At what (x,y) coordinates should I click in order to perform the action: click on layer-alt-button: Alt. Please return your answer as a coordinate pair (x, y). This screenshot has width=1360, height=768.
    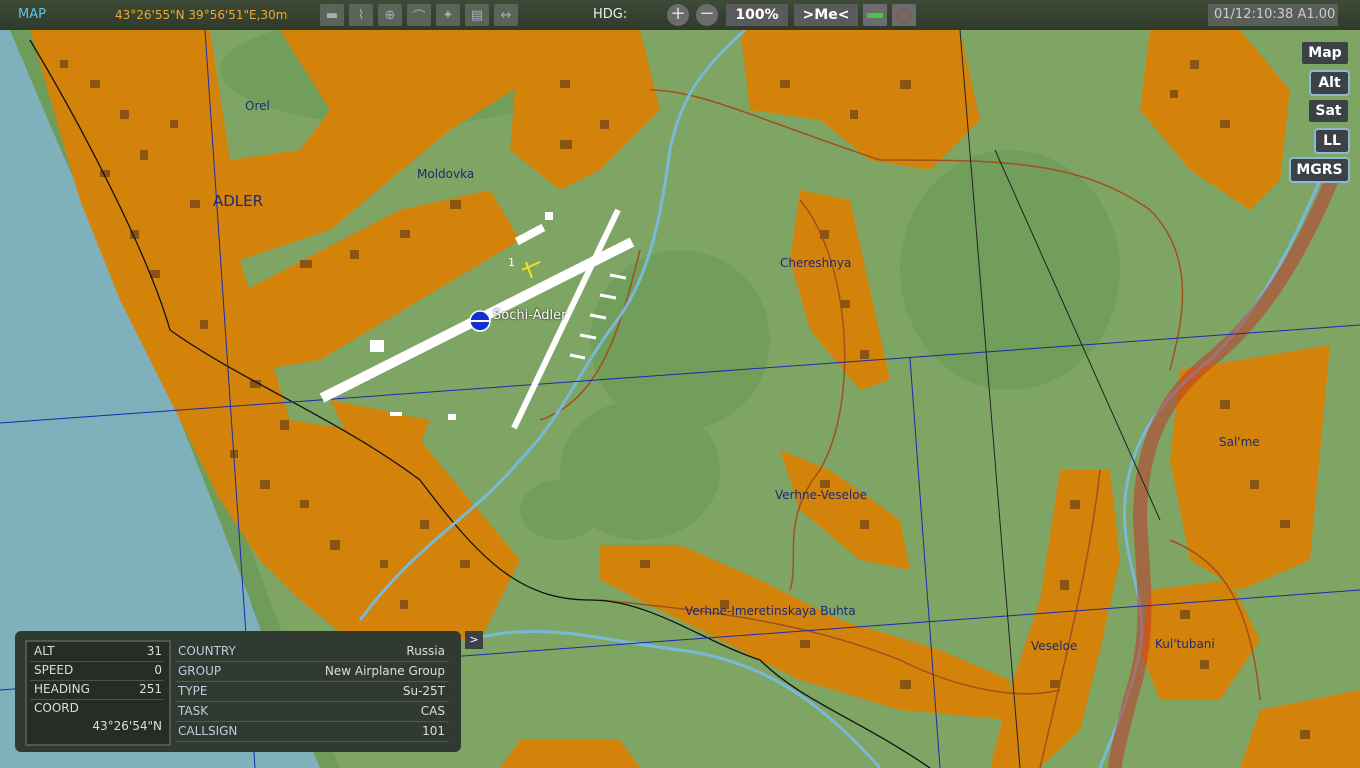
    Looking at the image, I should click on (1329, 83).